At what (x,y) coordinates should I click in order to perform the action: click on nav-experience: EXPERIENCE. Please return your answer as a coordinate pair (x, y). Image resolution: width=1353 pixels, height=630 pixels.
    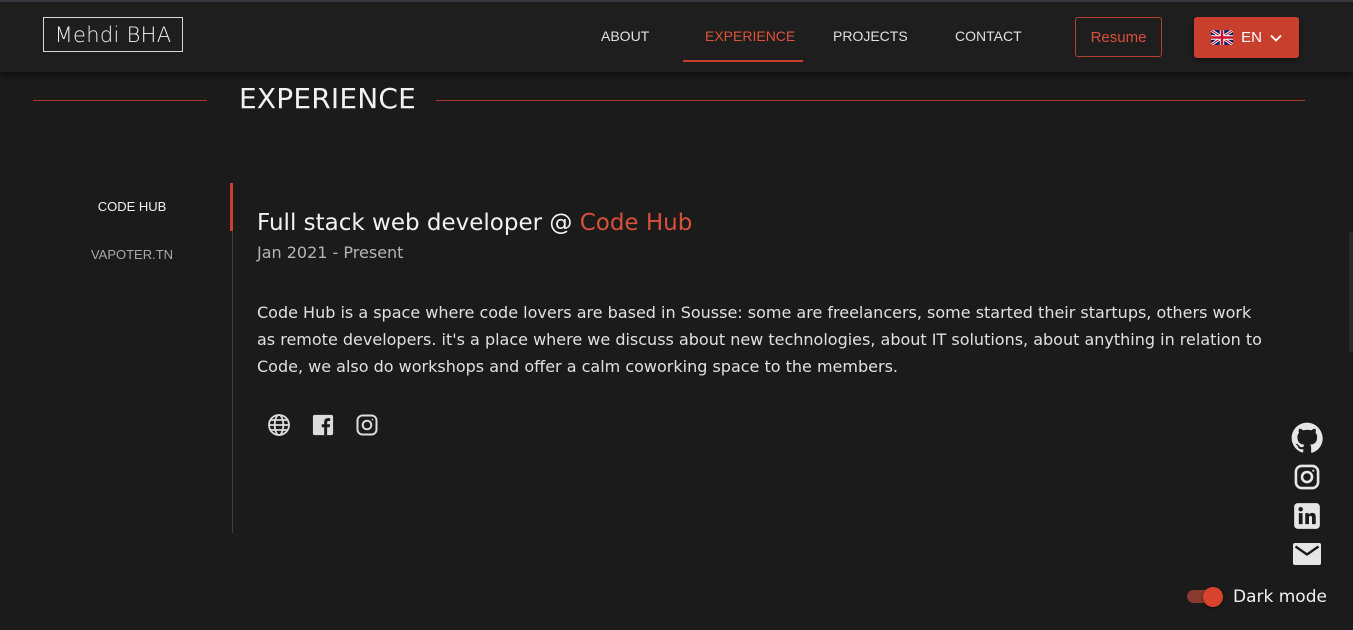
    Looking at the image, I should click on (750, 38).